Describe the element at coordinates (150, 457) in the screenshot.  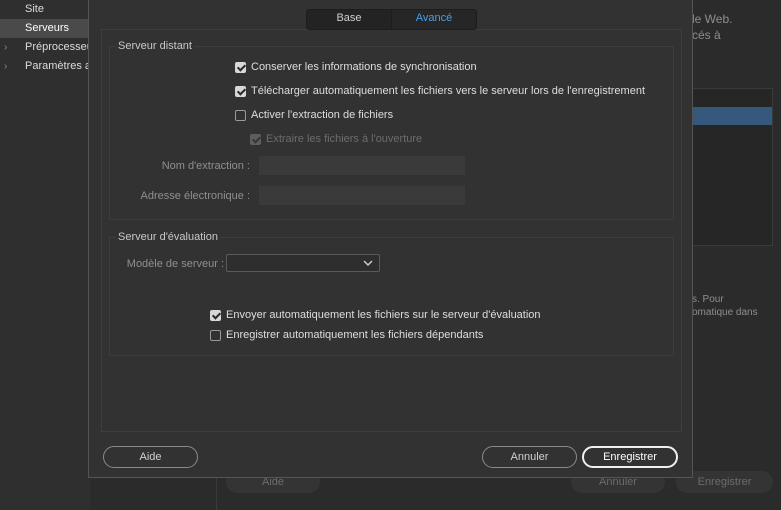
I see `help-button: Aide` at that location.